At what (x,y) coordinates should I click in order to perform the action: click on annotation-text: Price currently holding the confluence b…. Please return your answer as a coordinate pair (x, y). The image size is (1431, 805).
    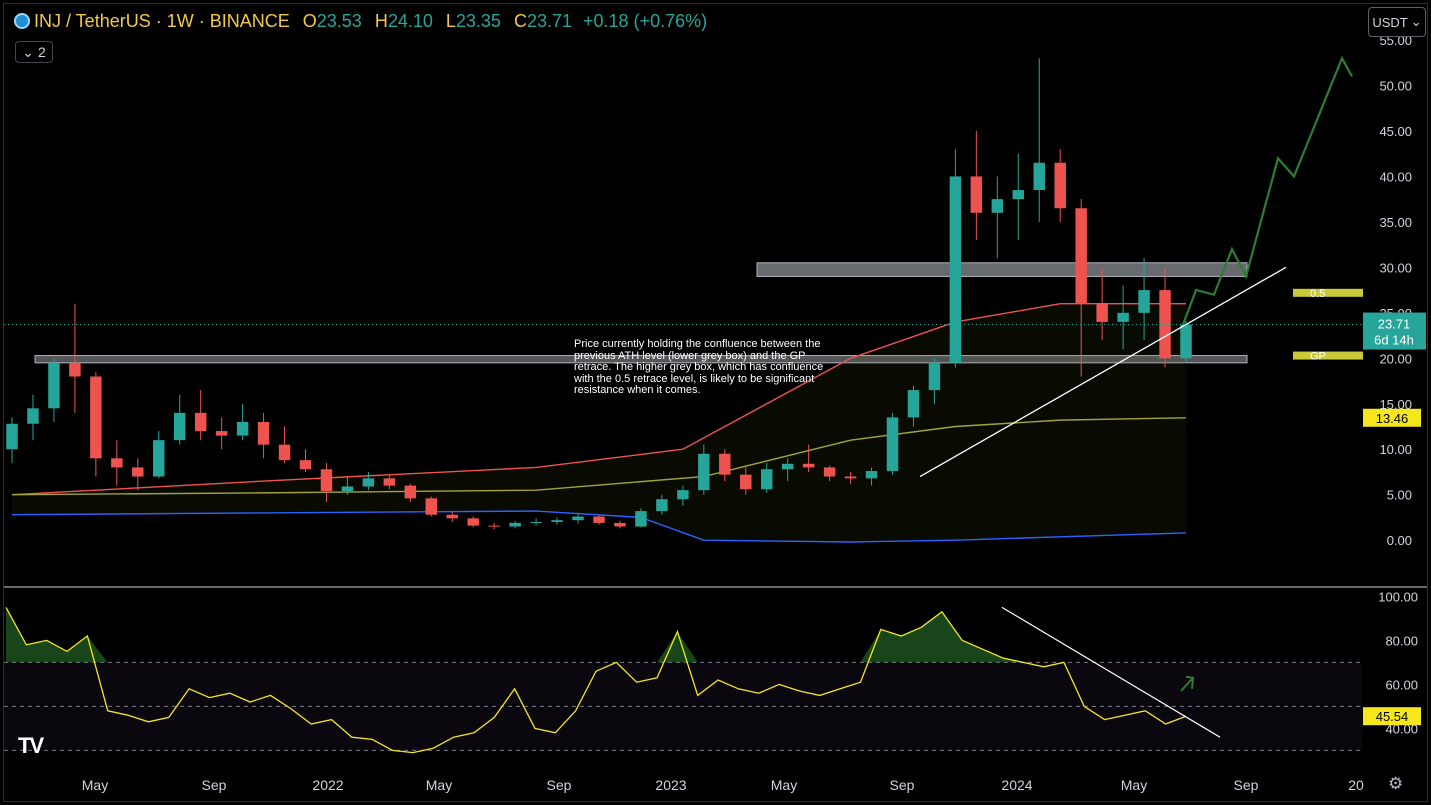
    Looking at the image, I should click on (703, 367).